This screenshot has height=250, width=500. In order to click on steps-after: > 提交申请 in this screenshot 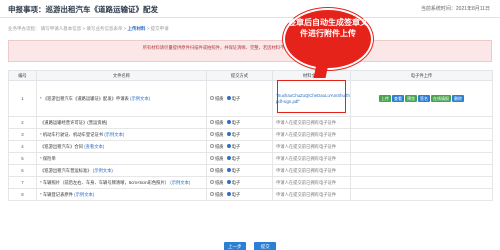, I will do `click(157, 28)`.